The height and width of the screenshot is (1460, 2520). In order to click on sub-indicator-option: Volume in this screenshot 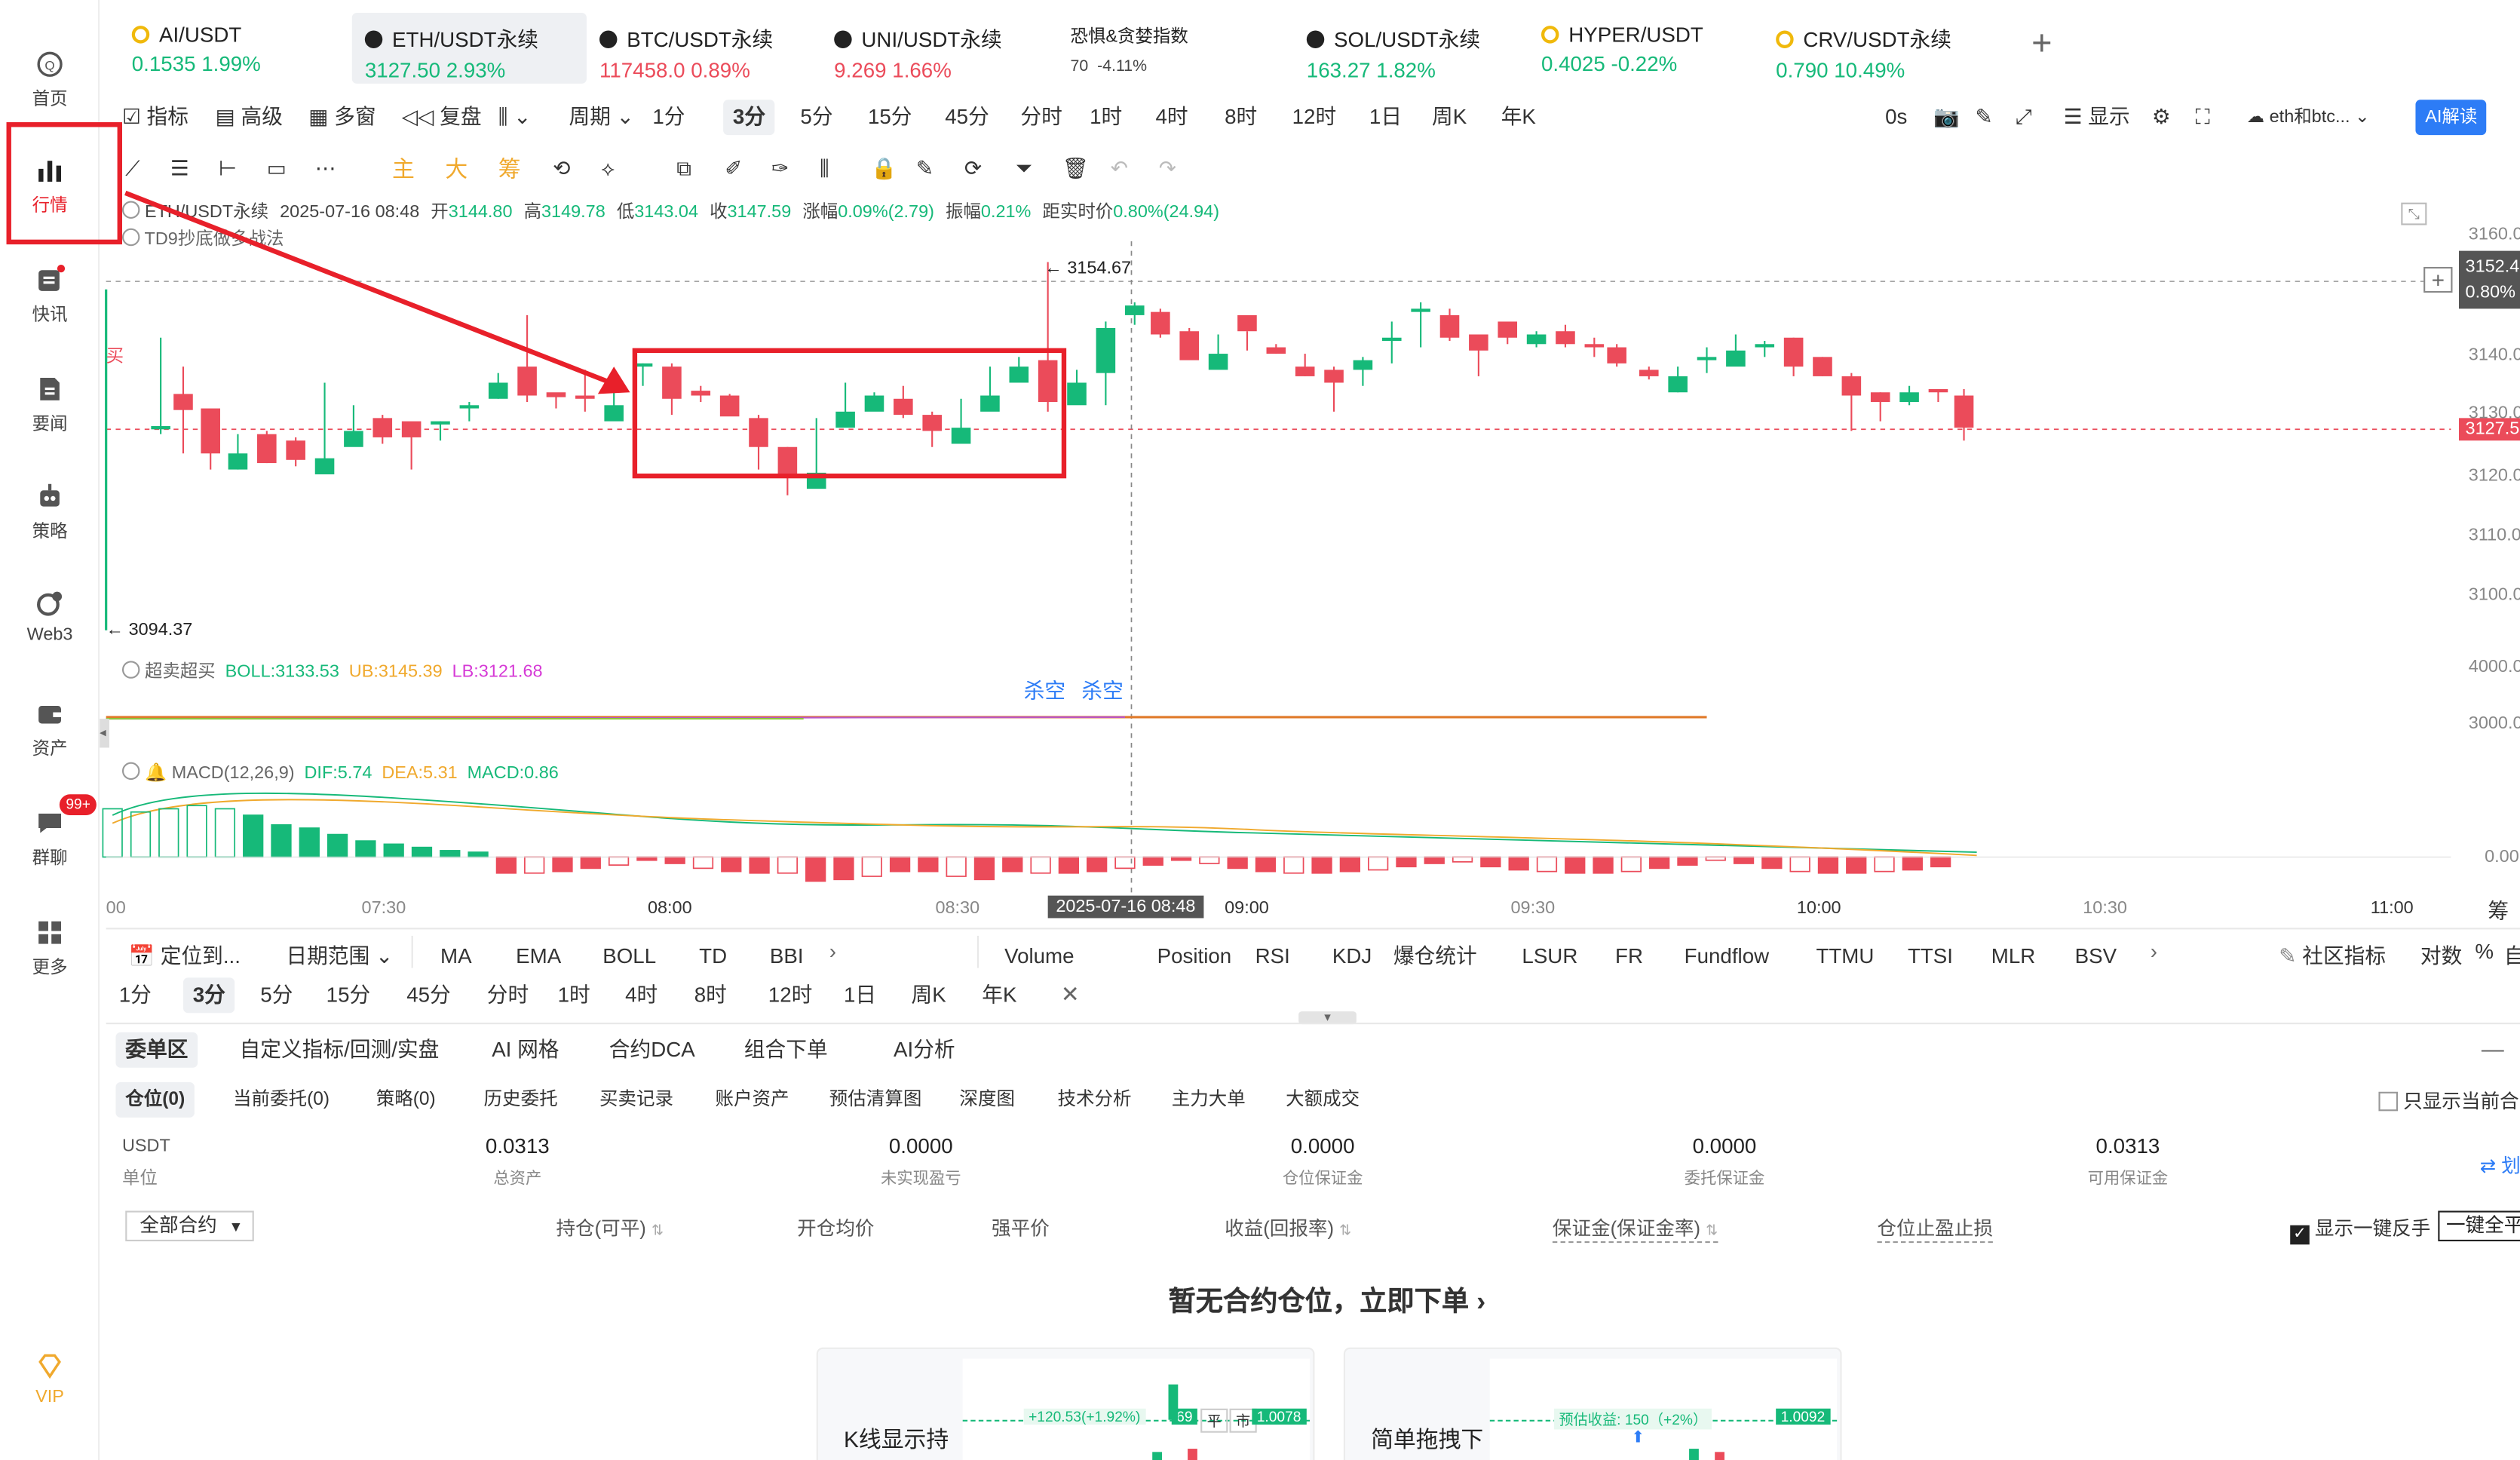, I will do `click(1039, 957)`.